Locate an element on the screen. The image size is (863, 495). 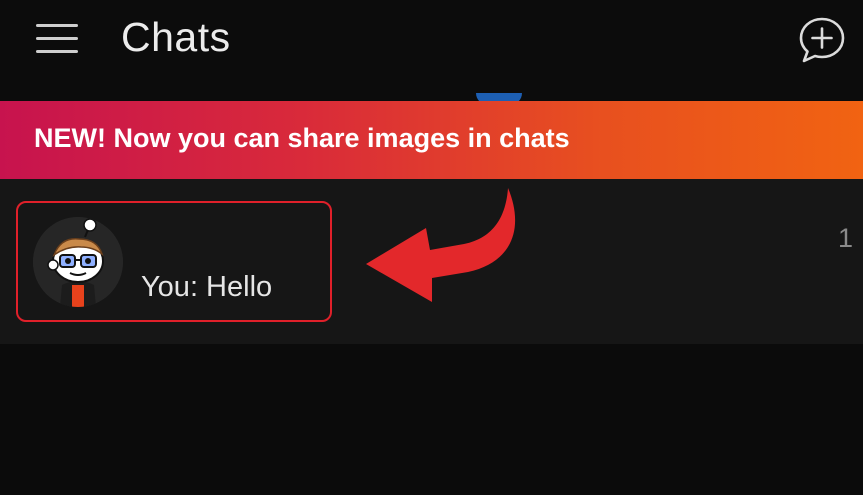
snoo-avatar-icon is located at coordinates (78, 262).